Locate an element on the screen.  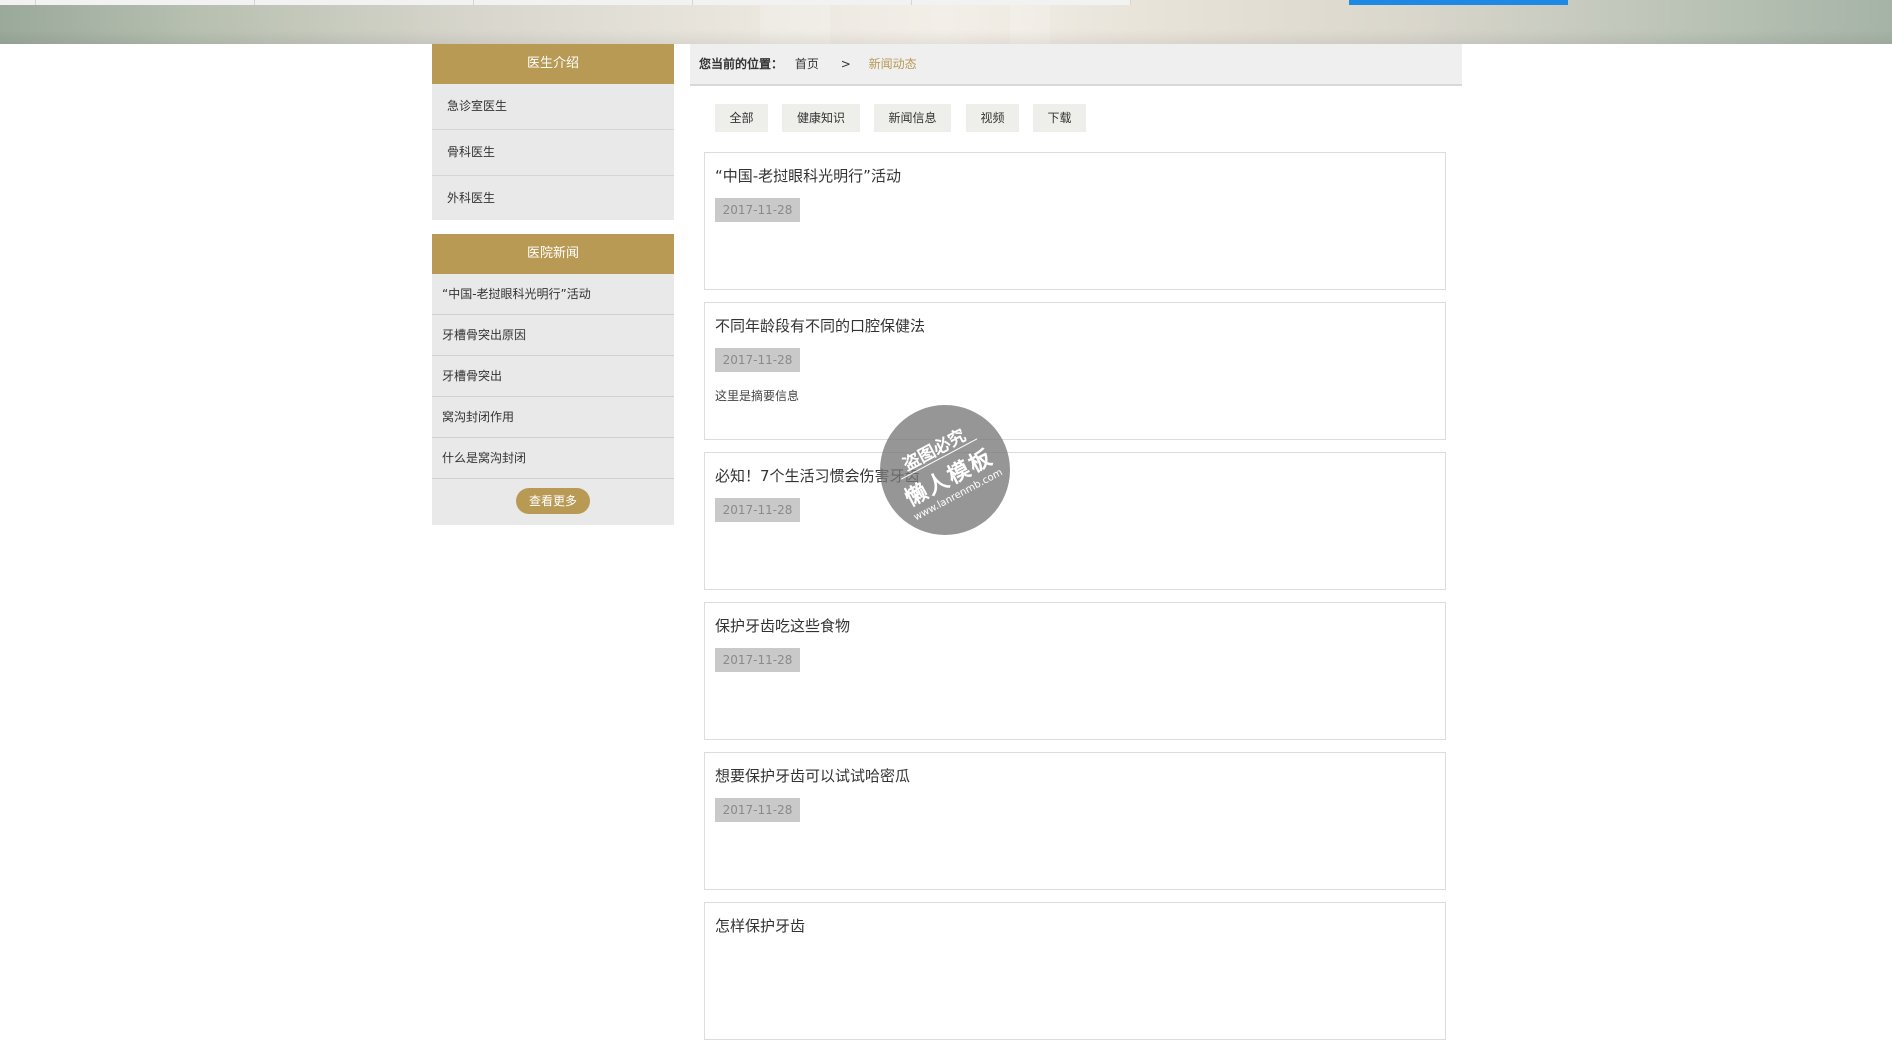
news-link: 窝沟封闭作用 is located at coordinates (553, 417).